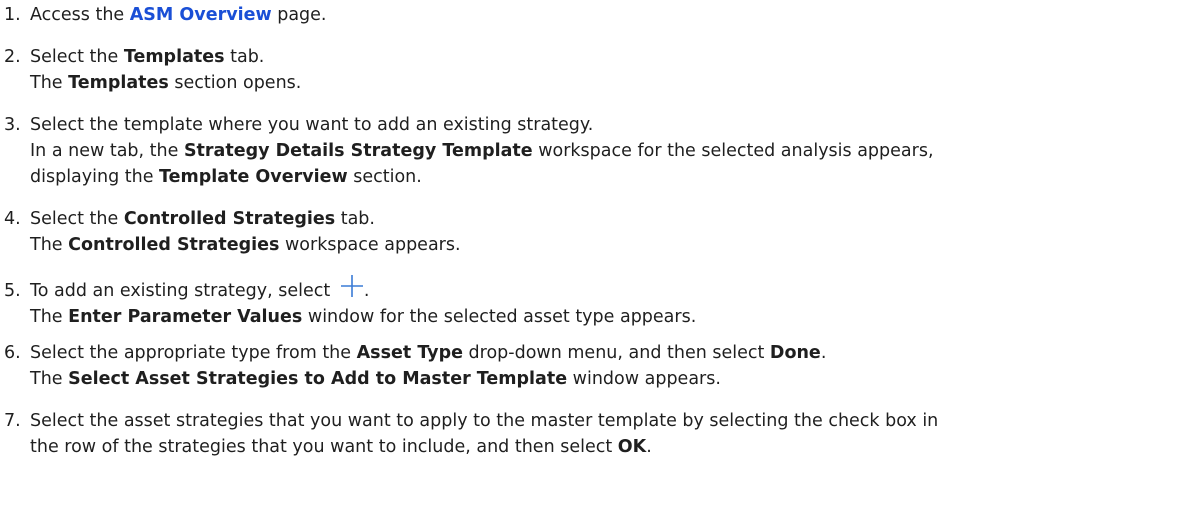 The width and height of the screenshot is (1195, 512). Describe the element at coordinates (597, 15) in the screenshot. I see `step-1: 1. Access the ASM Overview page.` at that location.